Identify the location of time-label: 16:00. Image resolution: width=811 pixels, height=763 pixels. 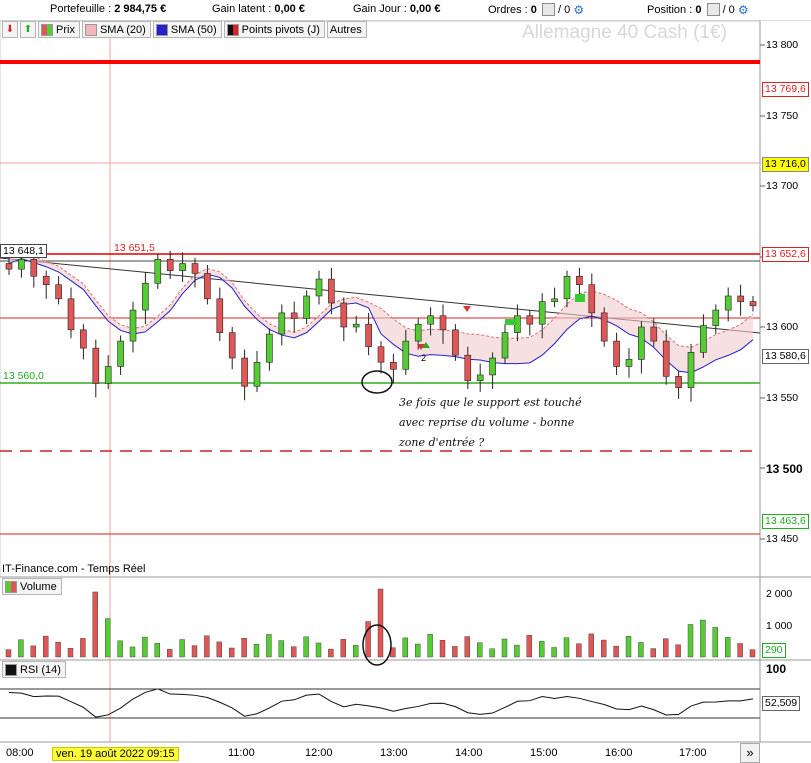
(619, 753).